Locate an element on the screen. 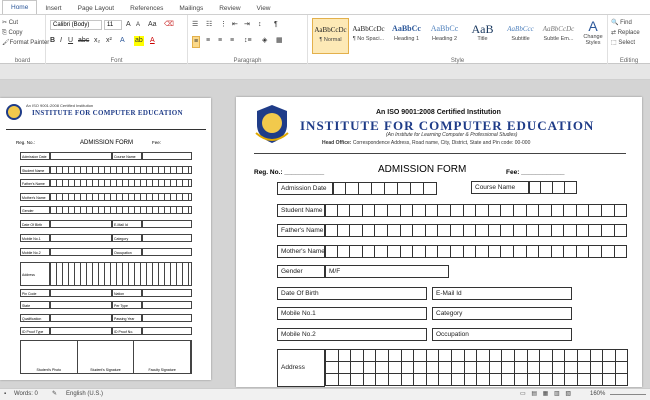 The width and height of the screenshot is (650, 400). tab-references: References is located at coordinates (146, 8).